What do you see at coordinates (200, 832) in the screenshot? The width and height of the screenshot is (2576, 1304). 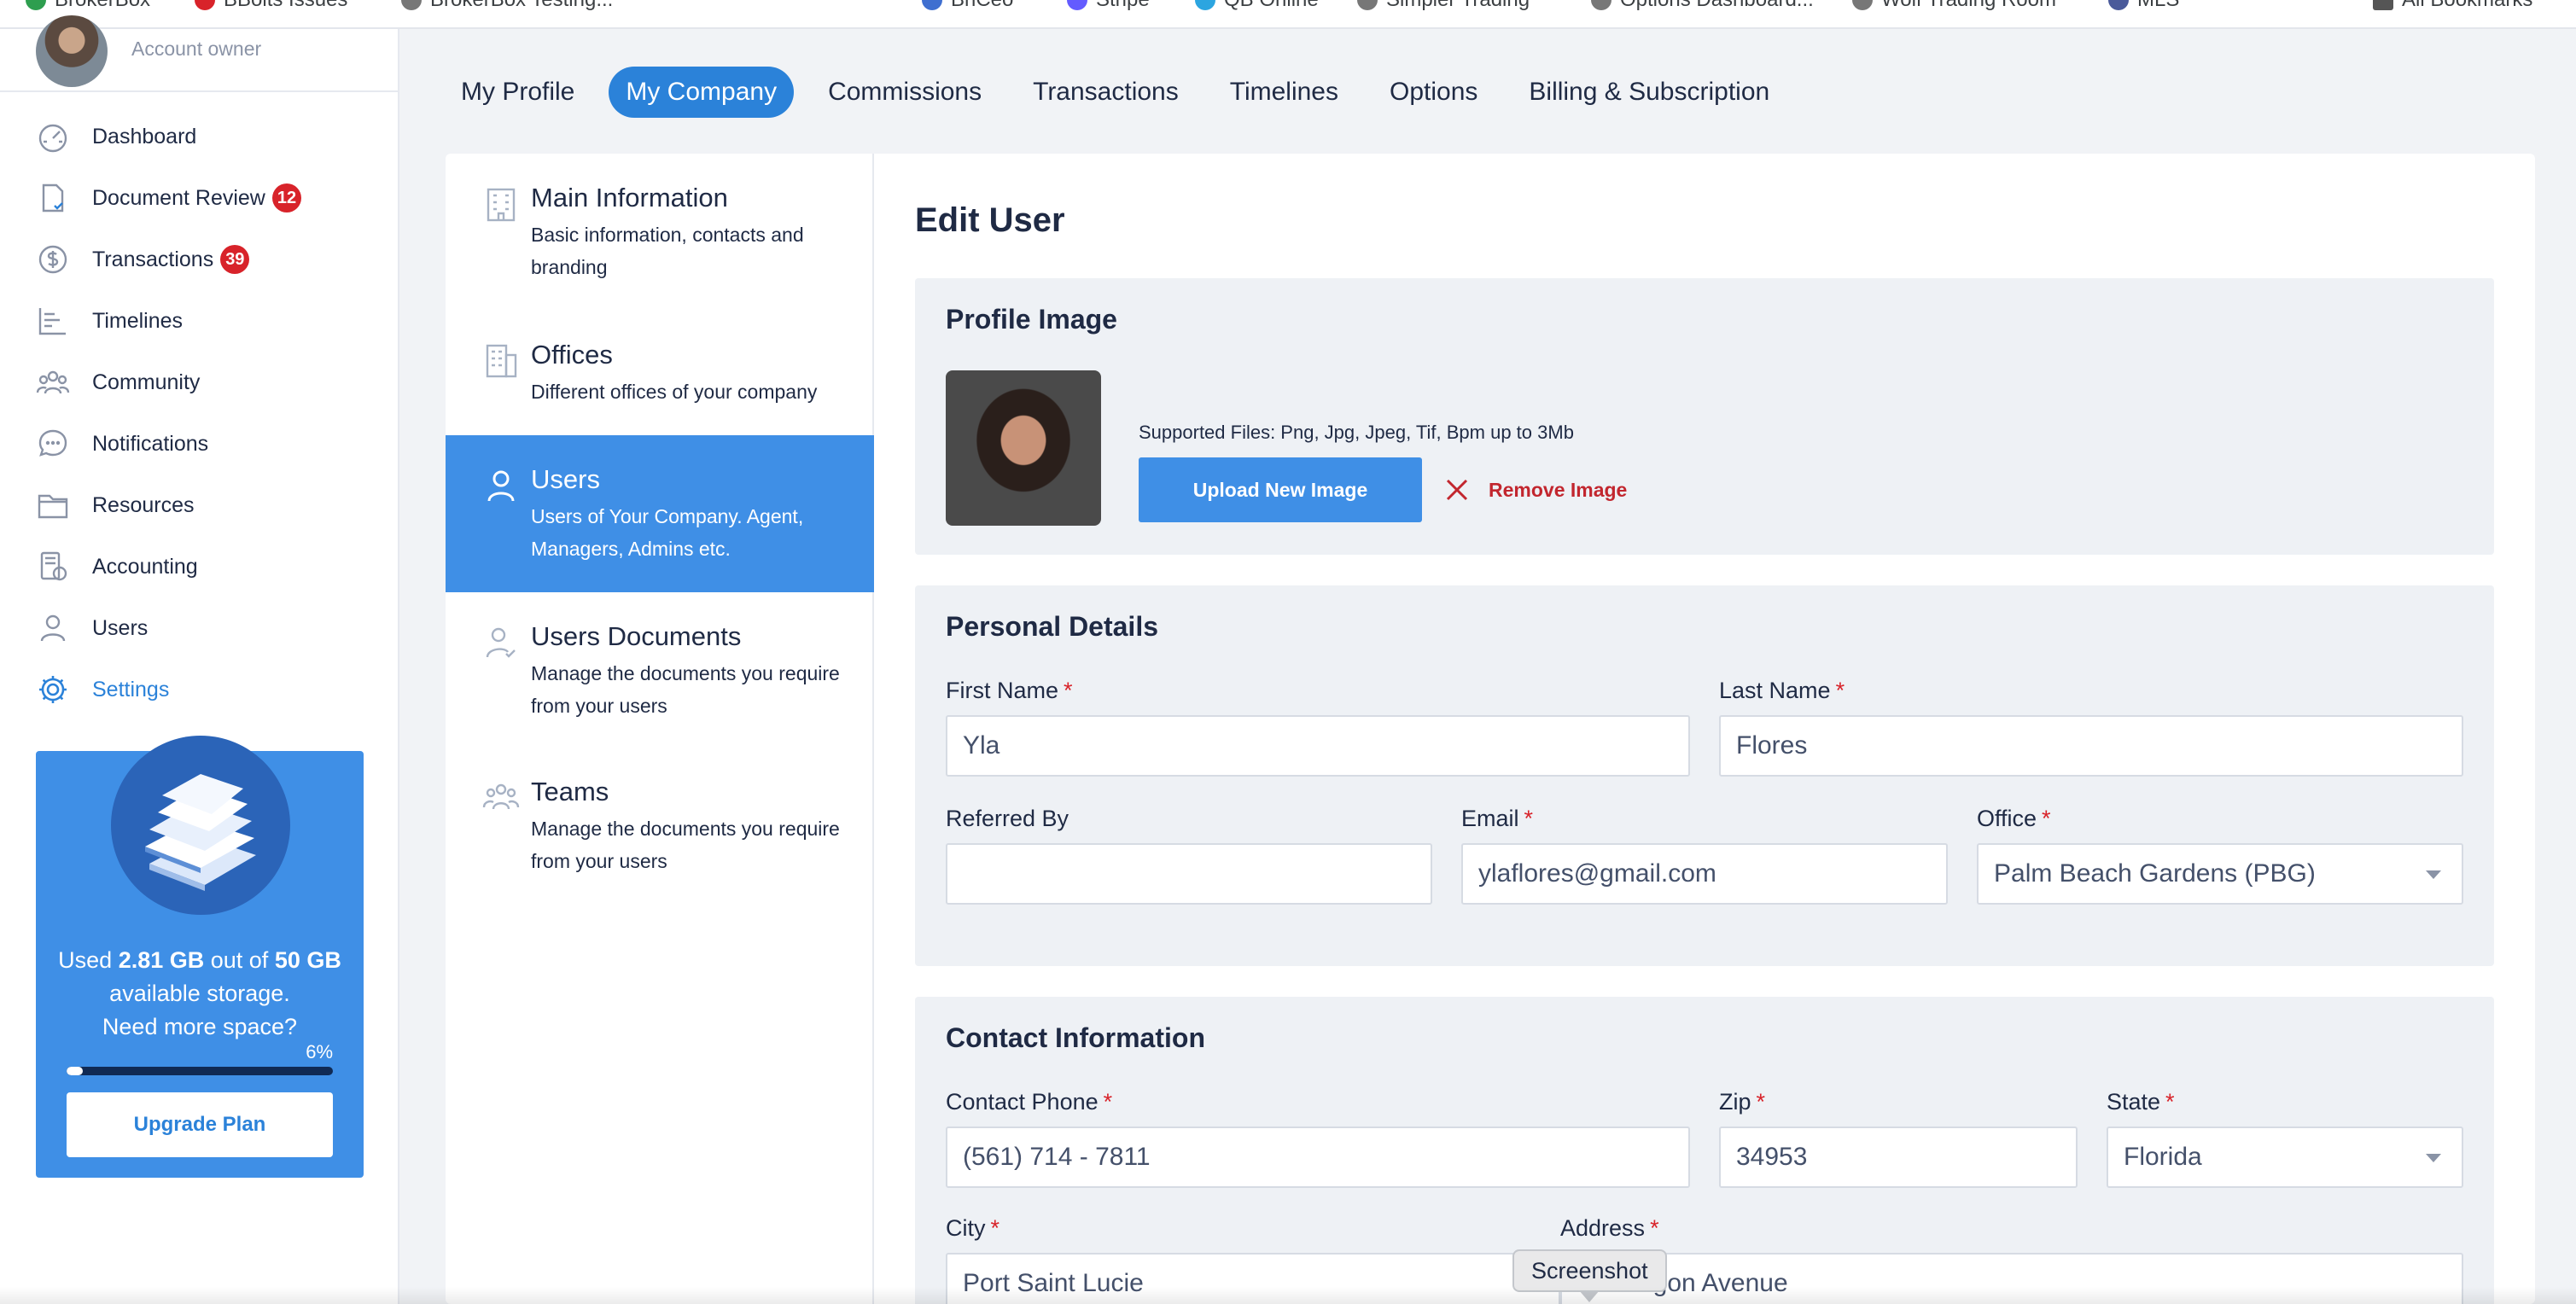 I see `document-stack-icon` at bounding box center [200, 832].